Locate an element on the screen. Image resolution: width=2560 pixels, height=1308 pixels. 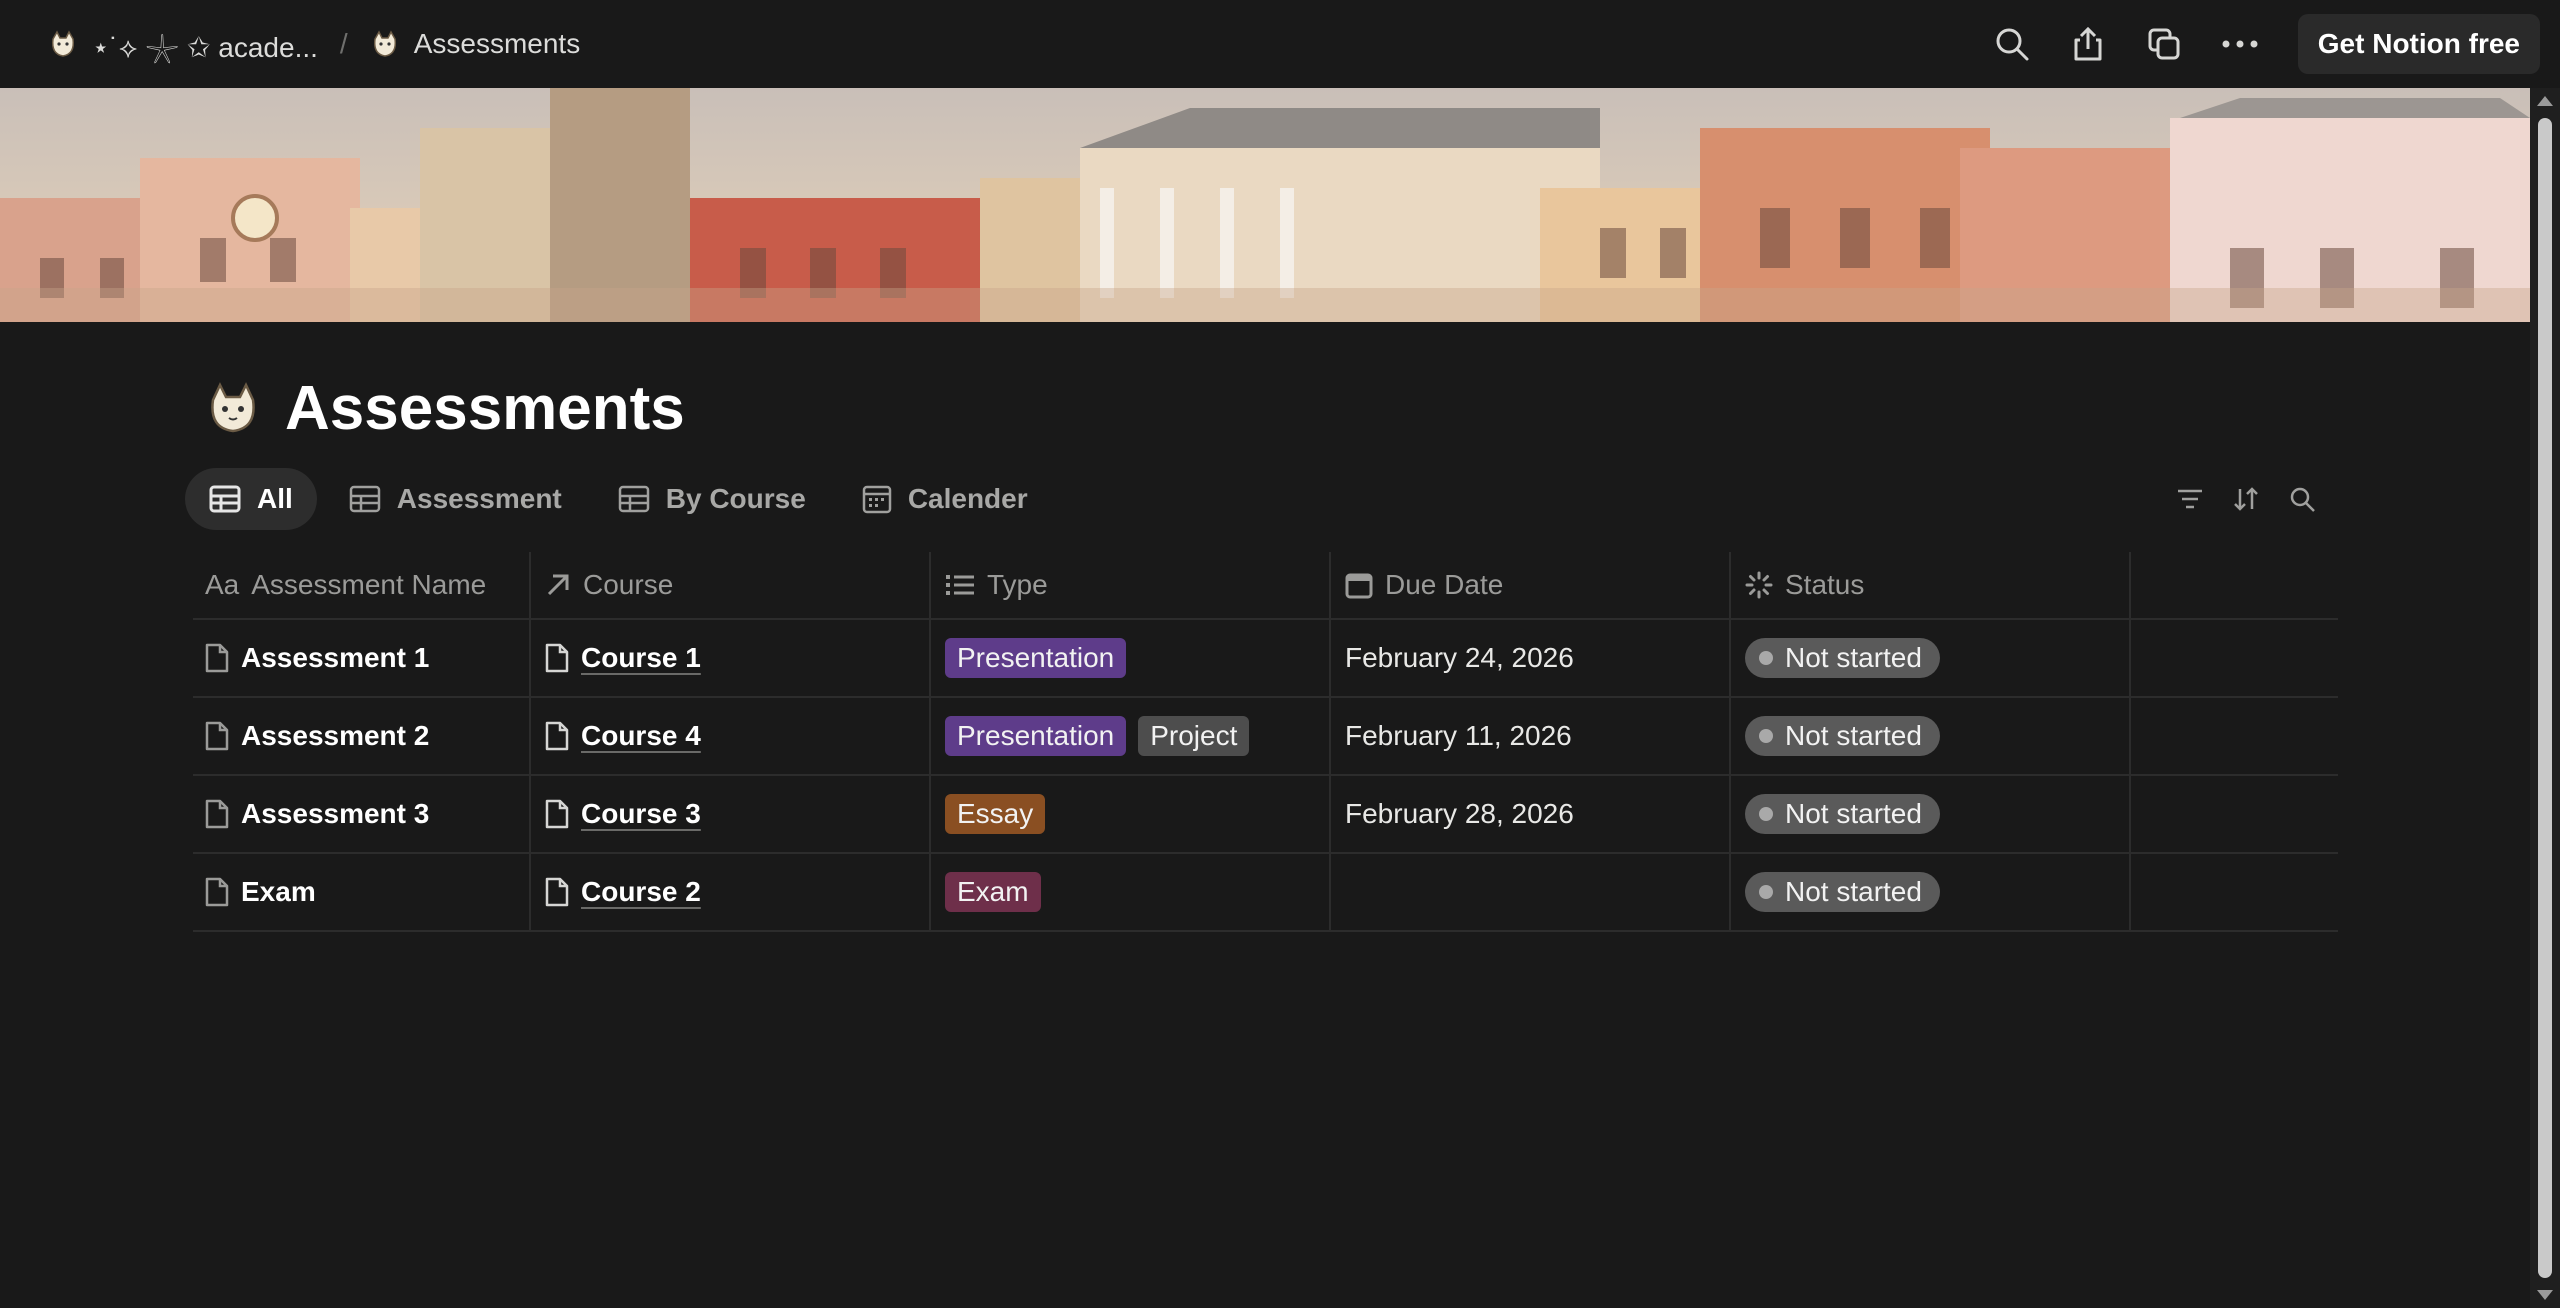
cell-type: Essay is located at coordinates (1131, 814).